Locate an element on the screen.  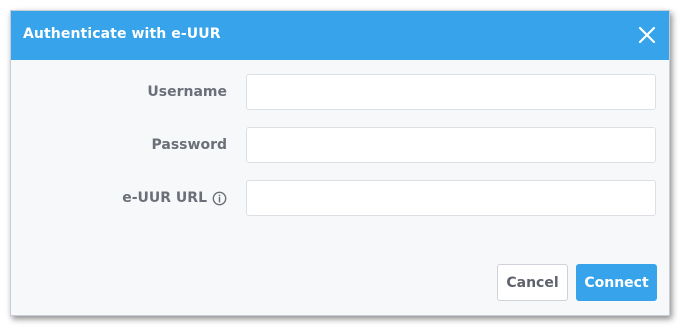
password-field is located at coordinates (451, 145).